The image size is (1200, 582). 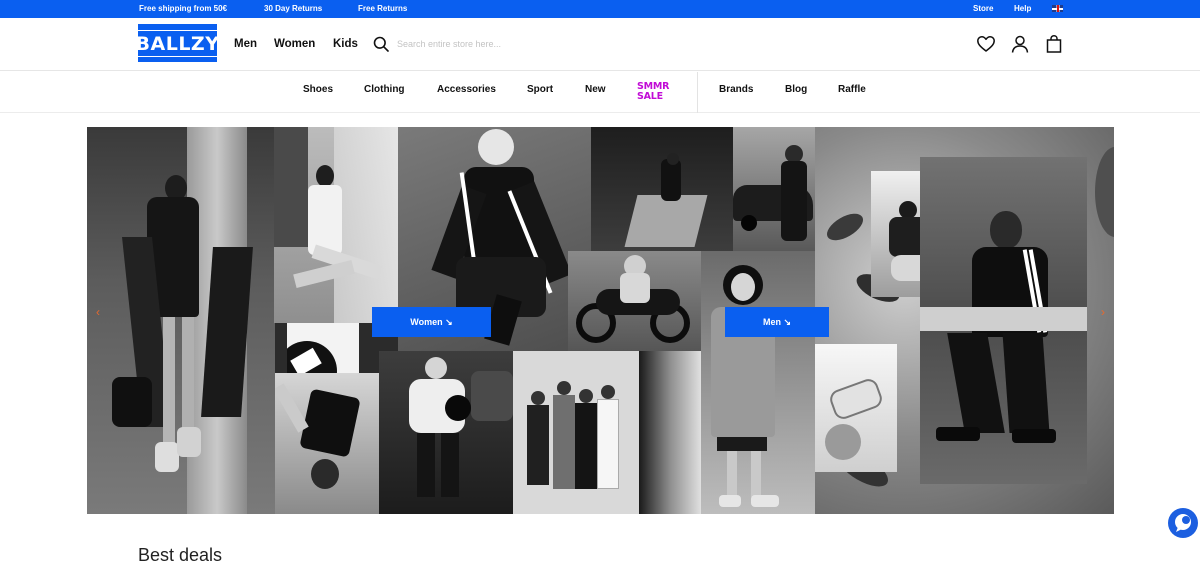 I want to click on carousel-next-arrow: ›, so click(x=1103, y=312).